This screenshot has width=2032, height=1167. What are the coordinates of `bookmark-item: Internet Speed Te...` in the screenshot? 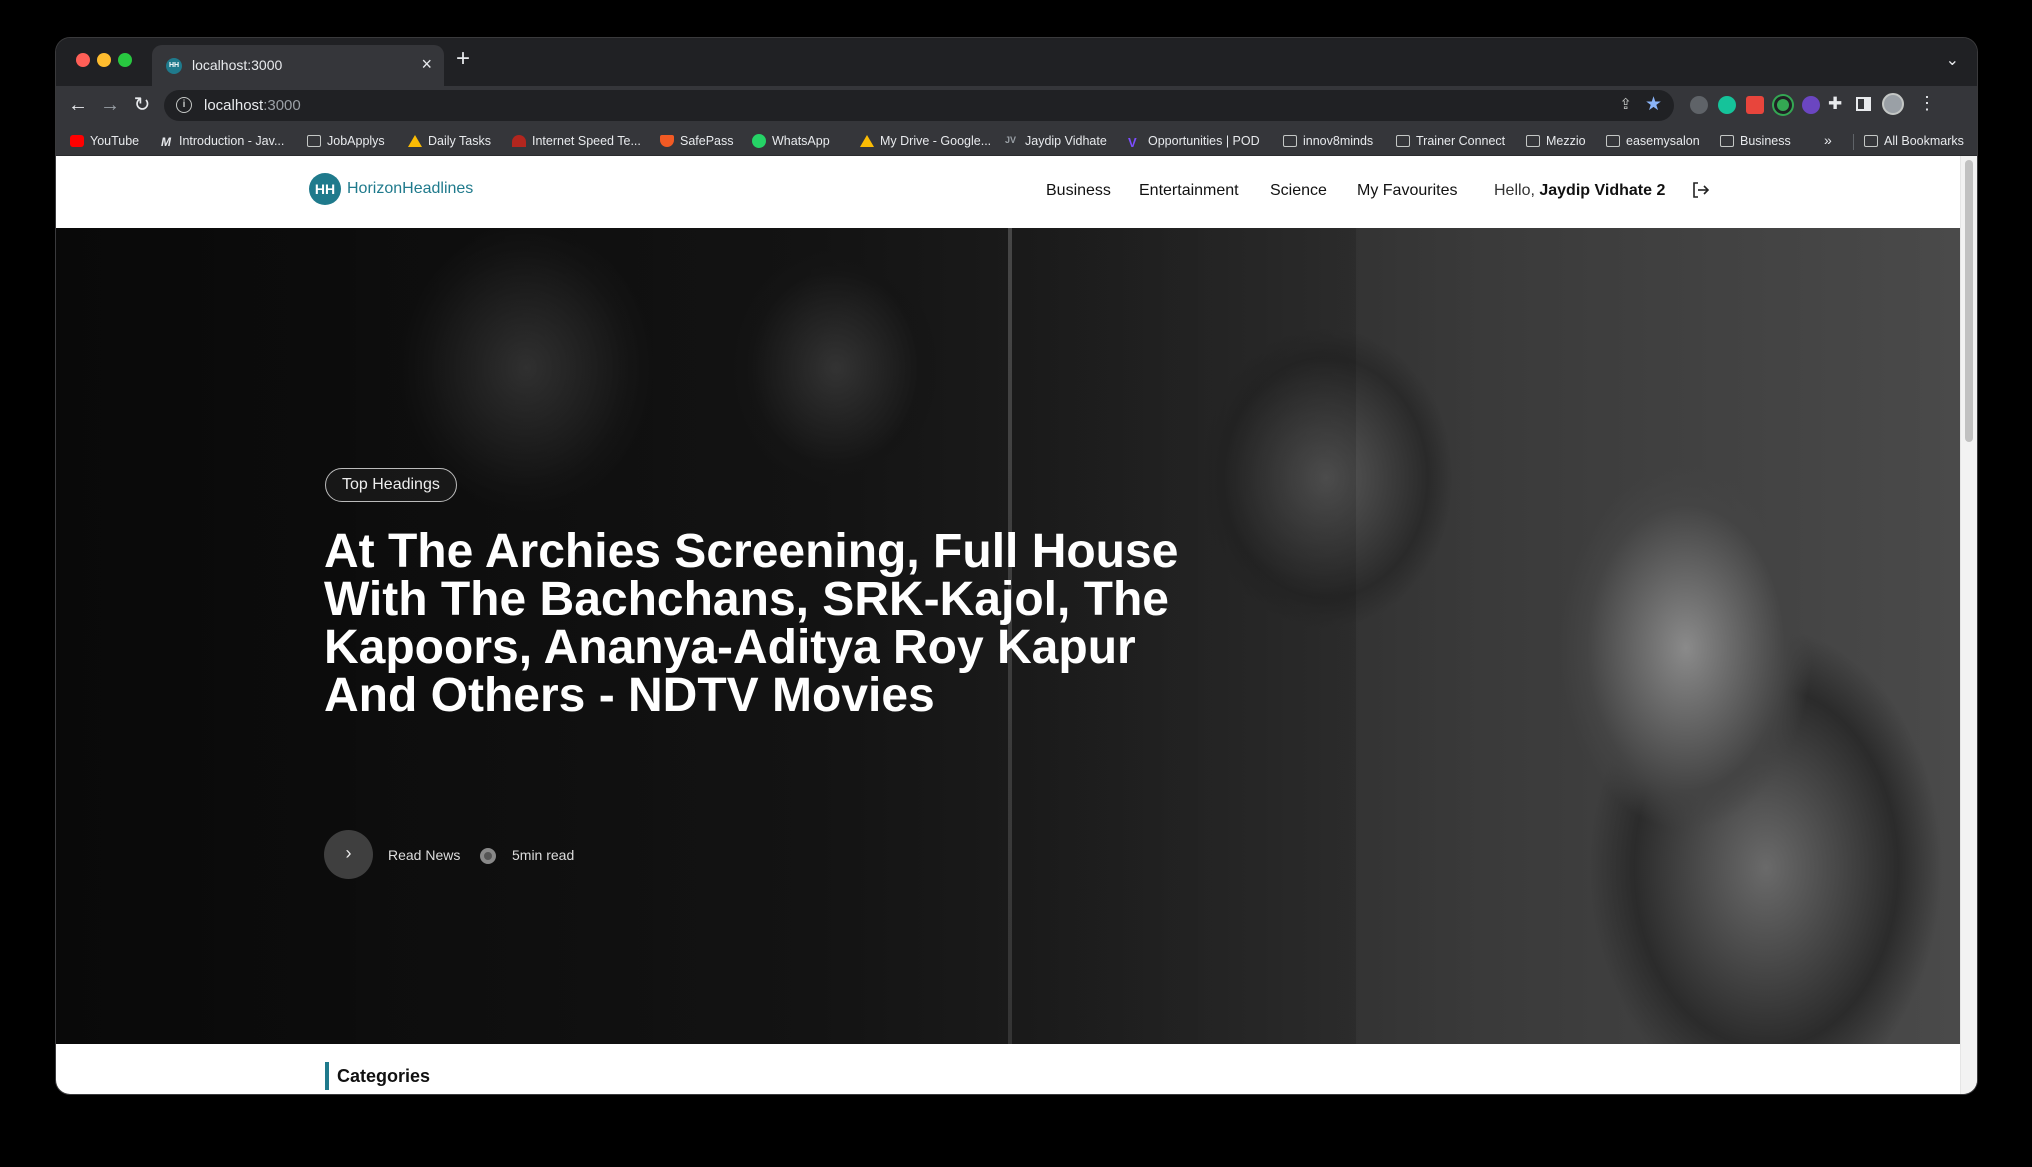 It's located at (576, 141).